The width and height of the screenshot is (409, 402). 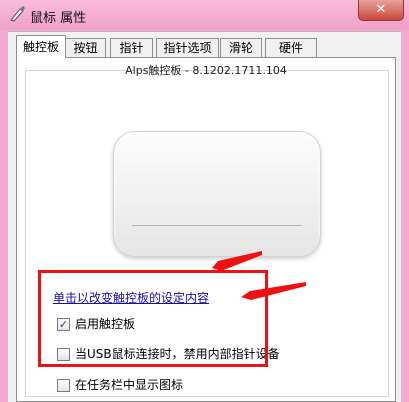 I want to click on tab-touchpad: 触控板, so click(x=41, y=46).